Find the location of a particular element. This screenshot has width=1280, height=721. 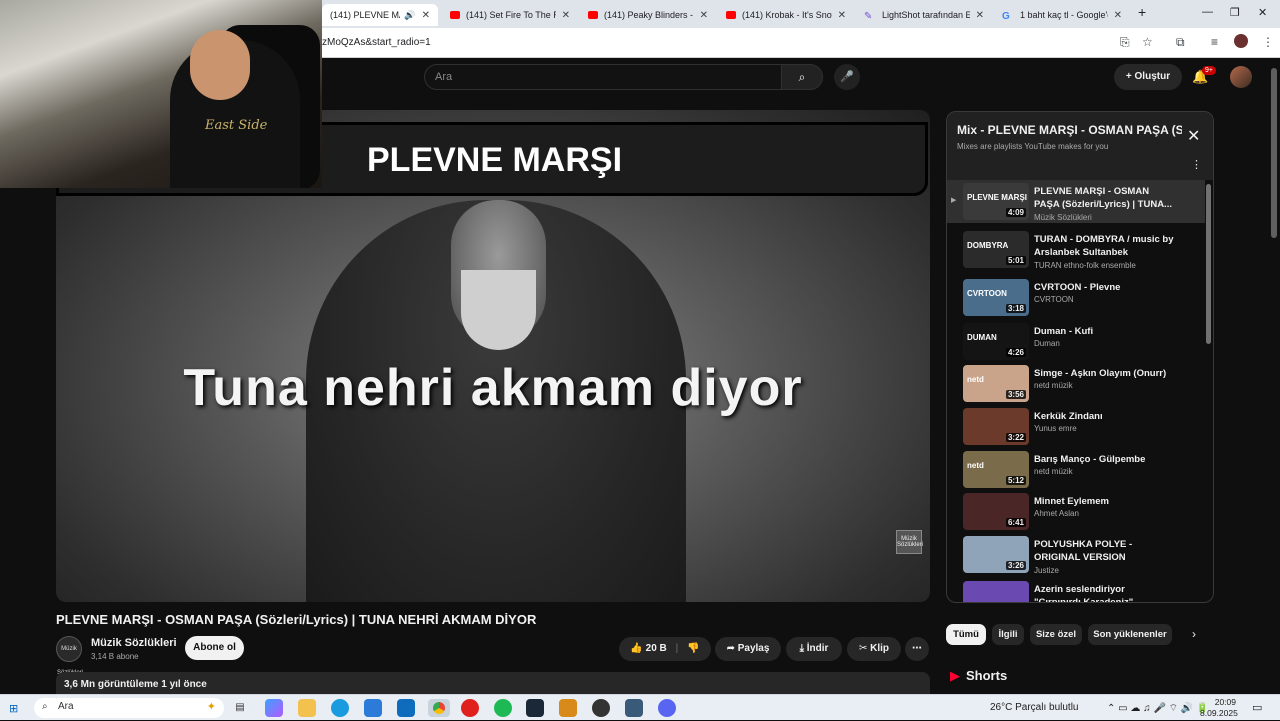

playlist-thumbnail is located at coordinates (996, 591).